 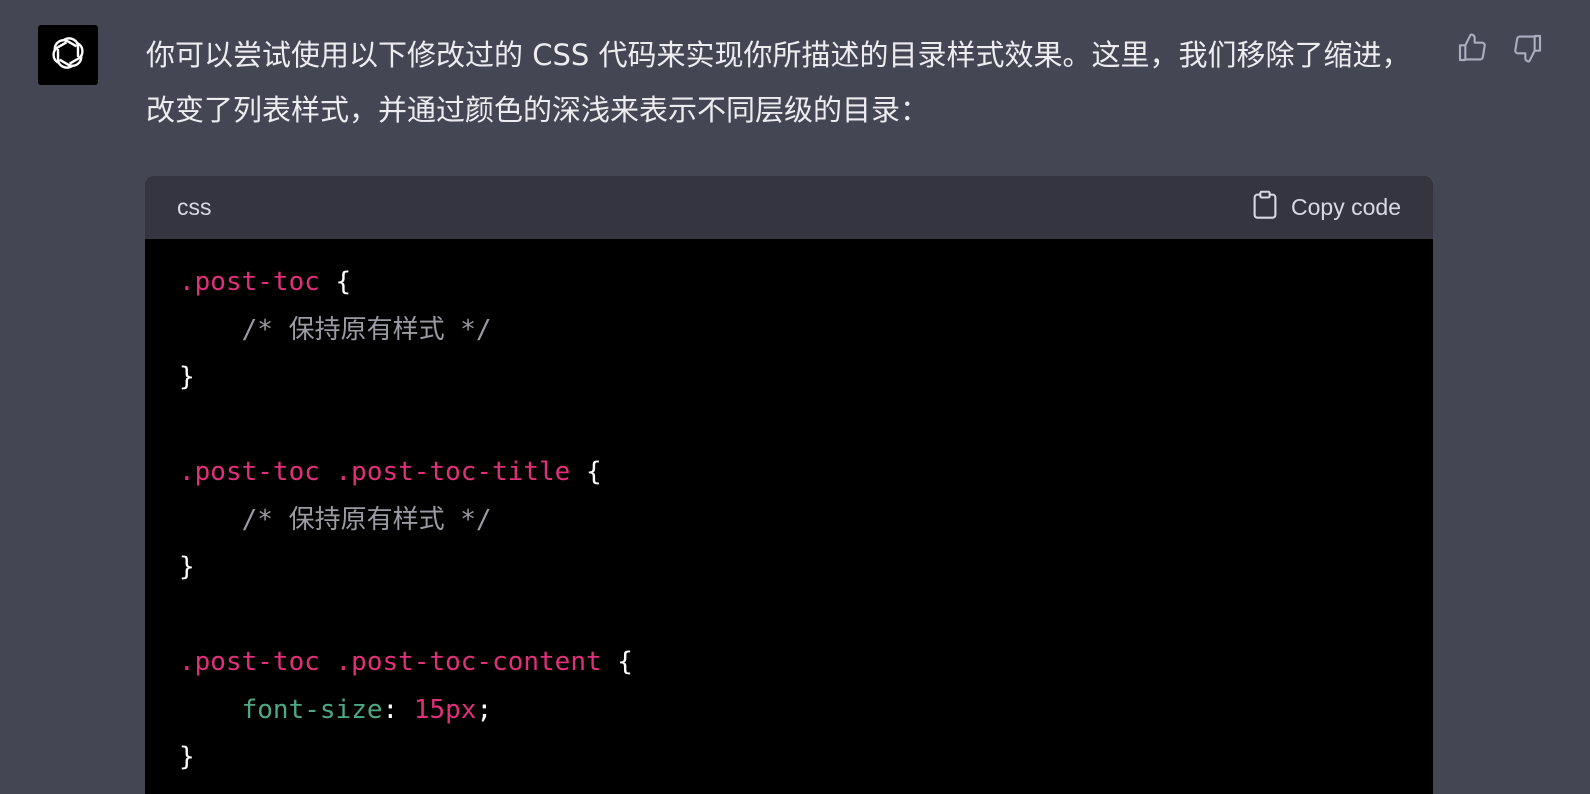 I want to click on code-line: font-size: 15px;, so click(x=789, y=711).